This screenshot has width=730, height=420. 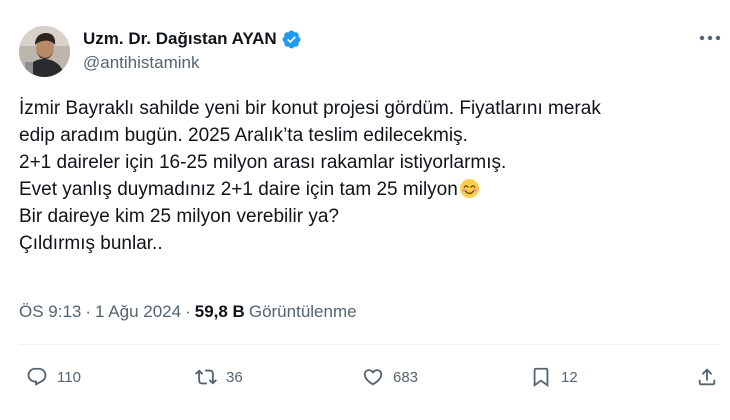 I want to click on author-name-row: Uzm. Dr. Dağıstan AYAN, so click(x=192, y=39).